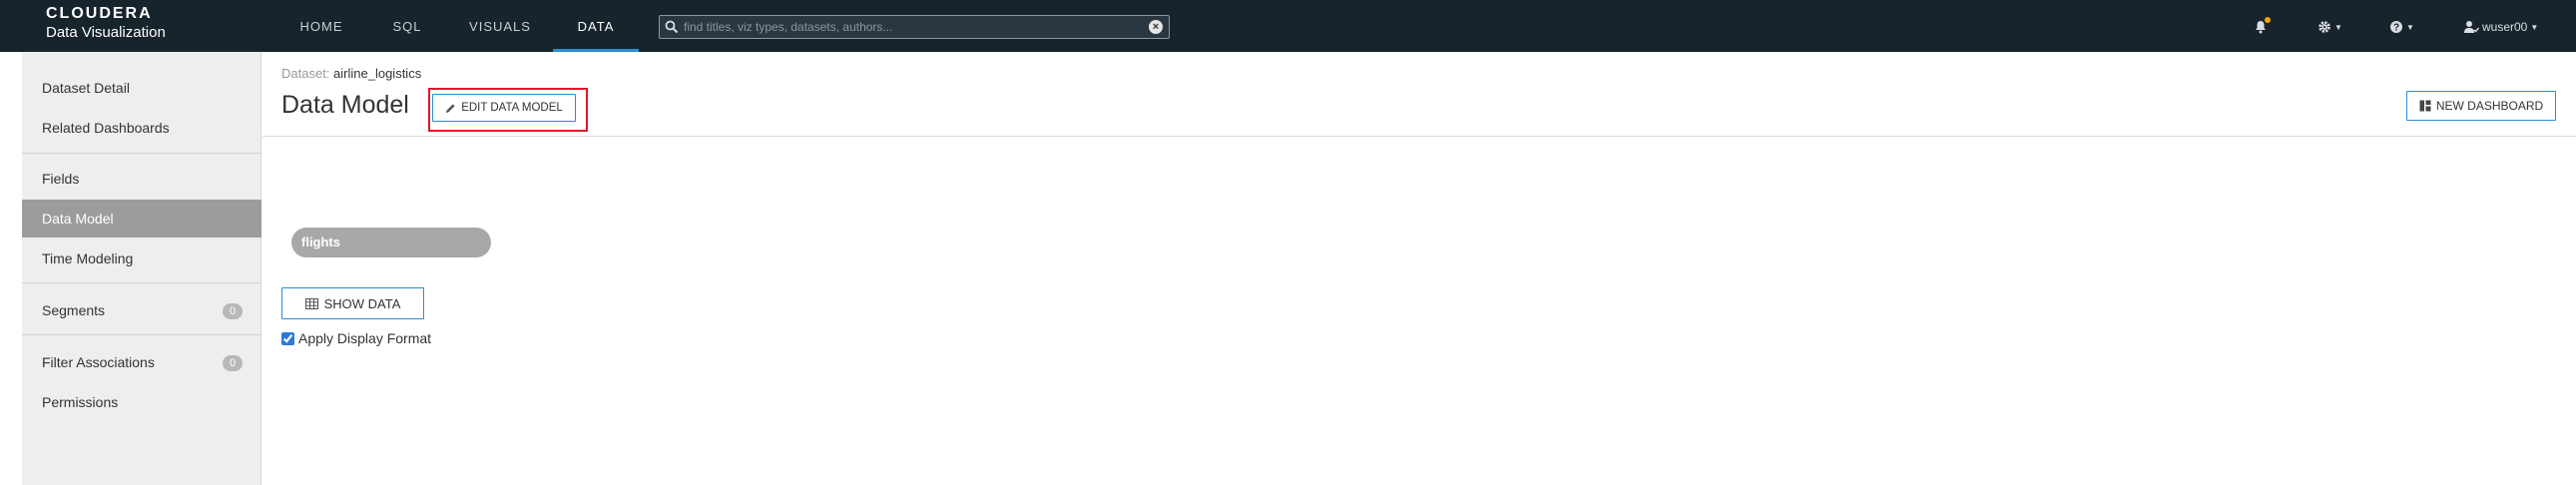  I want to click on nav-tab-home: HOME, so click(321, 26).